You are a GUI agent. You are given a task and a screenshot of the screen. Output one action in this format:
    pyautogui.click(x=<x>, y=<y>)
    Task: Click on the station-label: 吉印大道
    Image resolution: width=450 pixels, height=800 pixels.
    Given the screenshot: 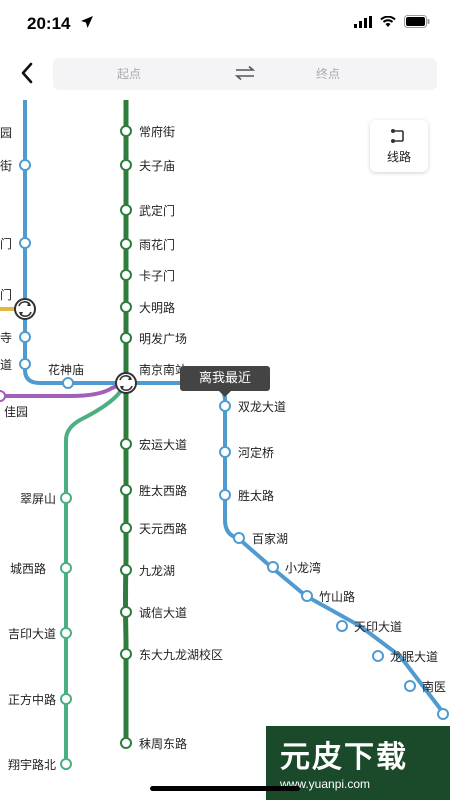 What is the action you would take?
    pyautogui.click(x=32, y=634)
    